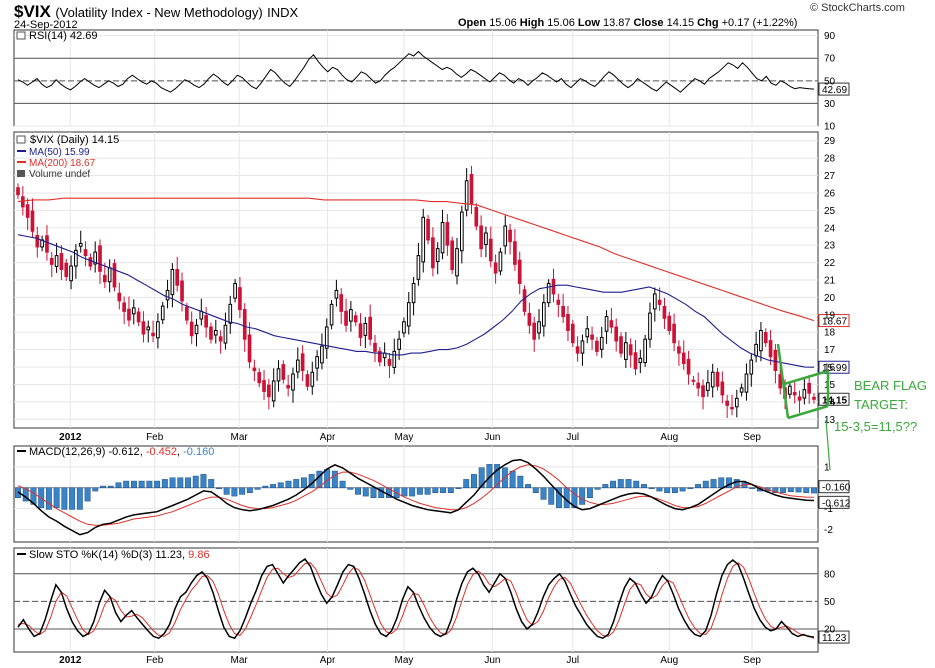 The image size is (935, 668). I want to click on macd-hist-value: -0.160, so click(836, 488).